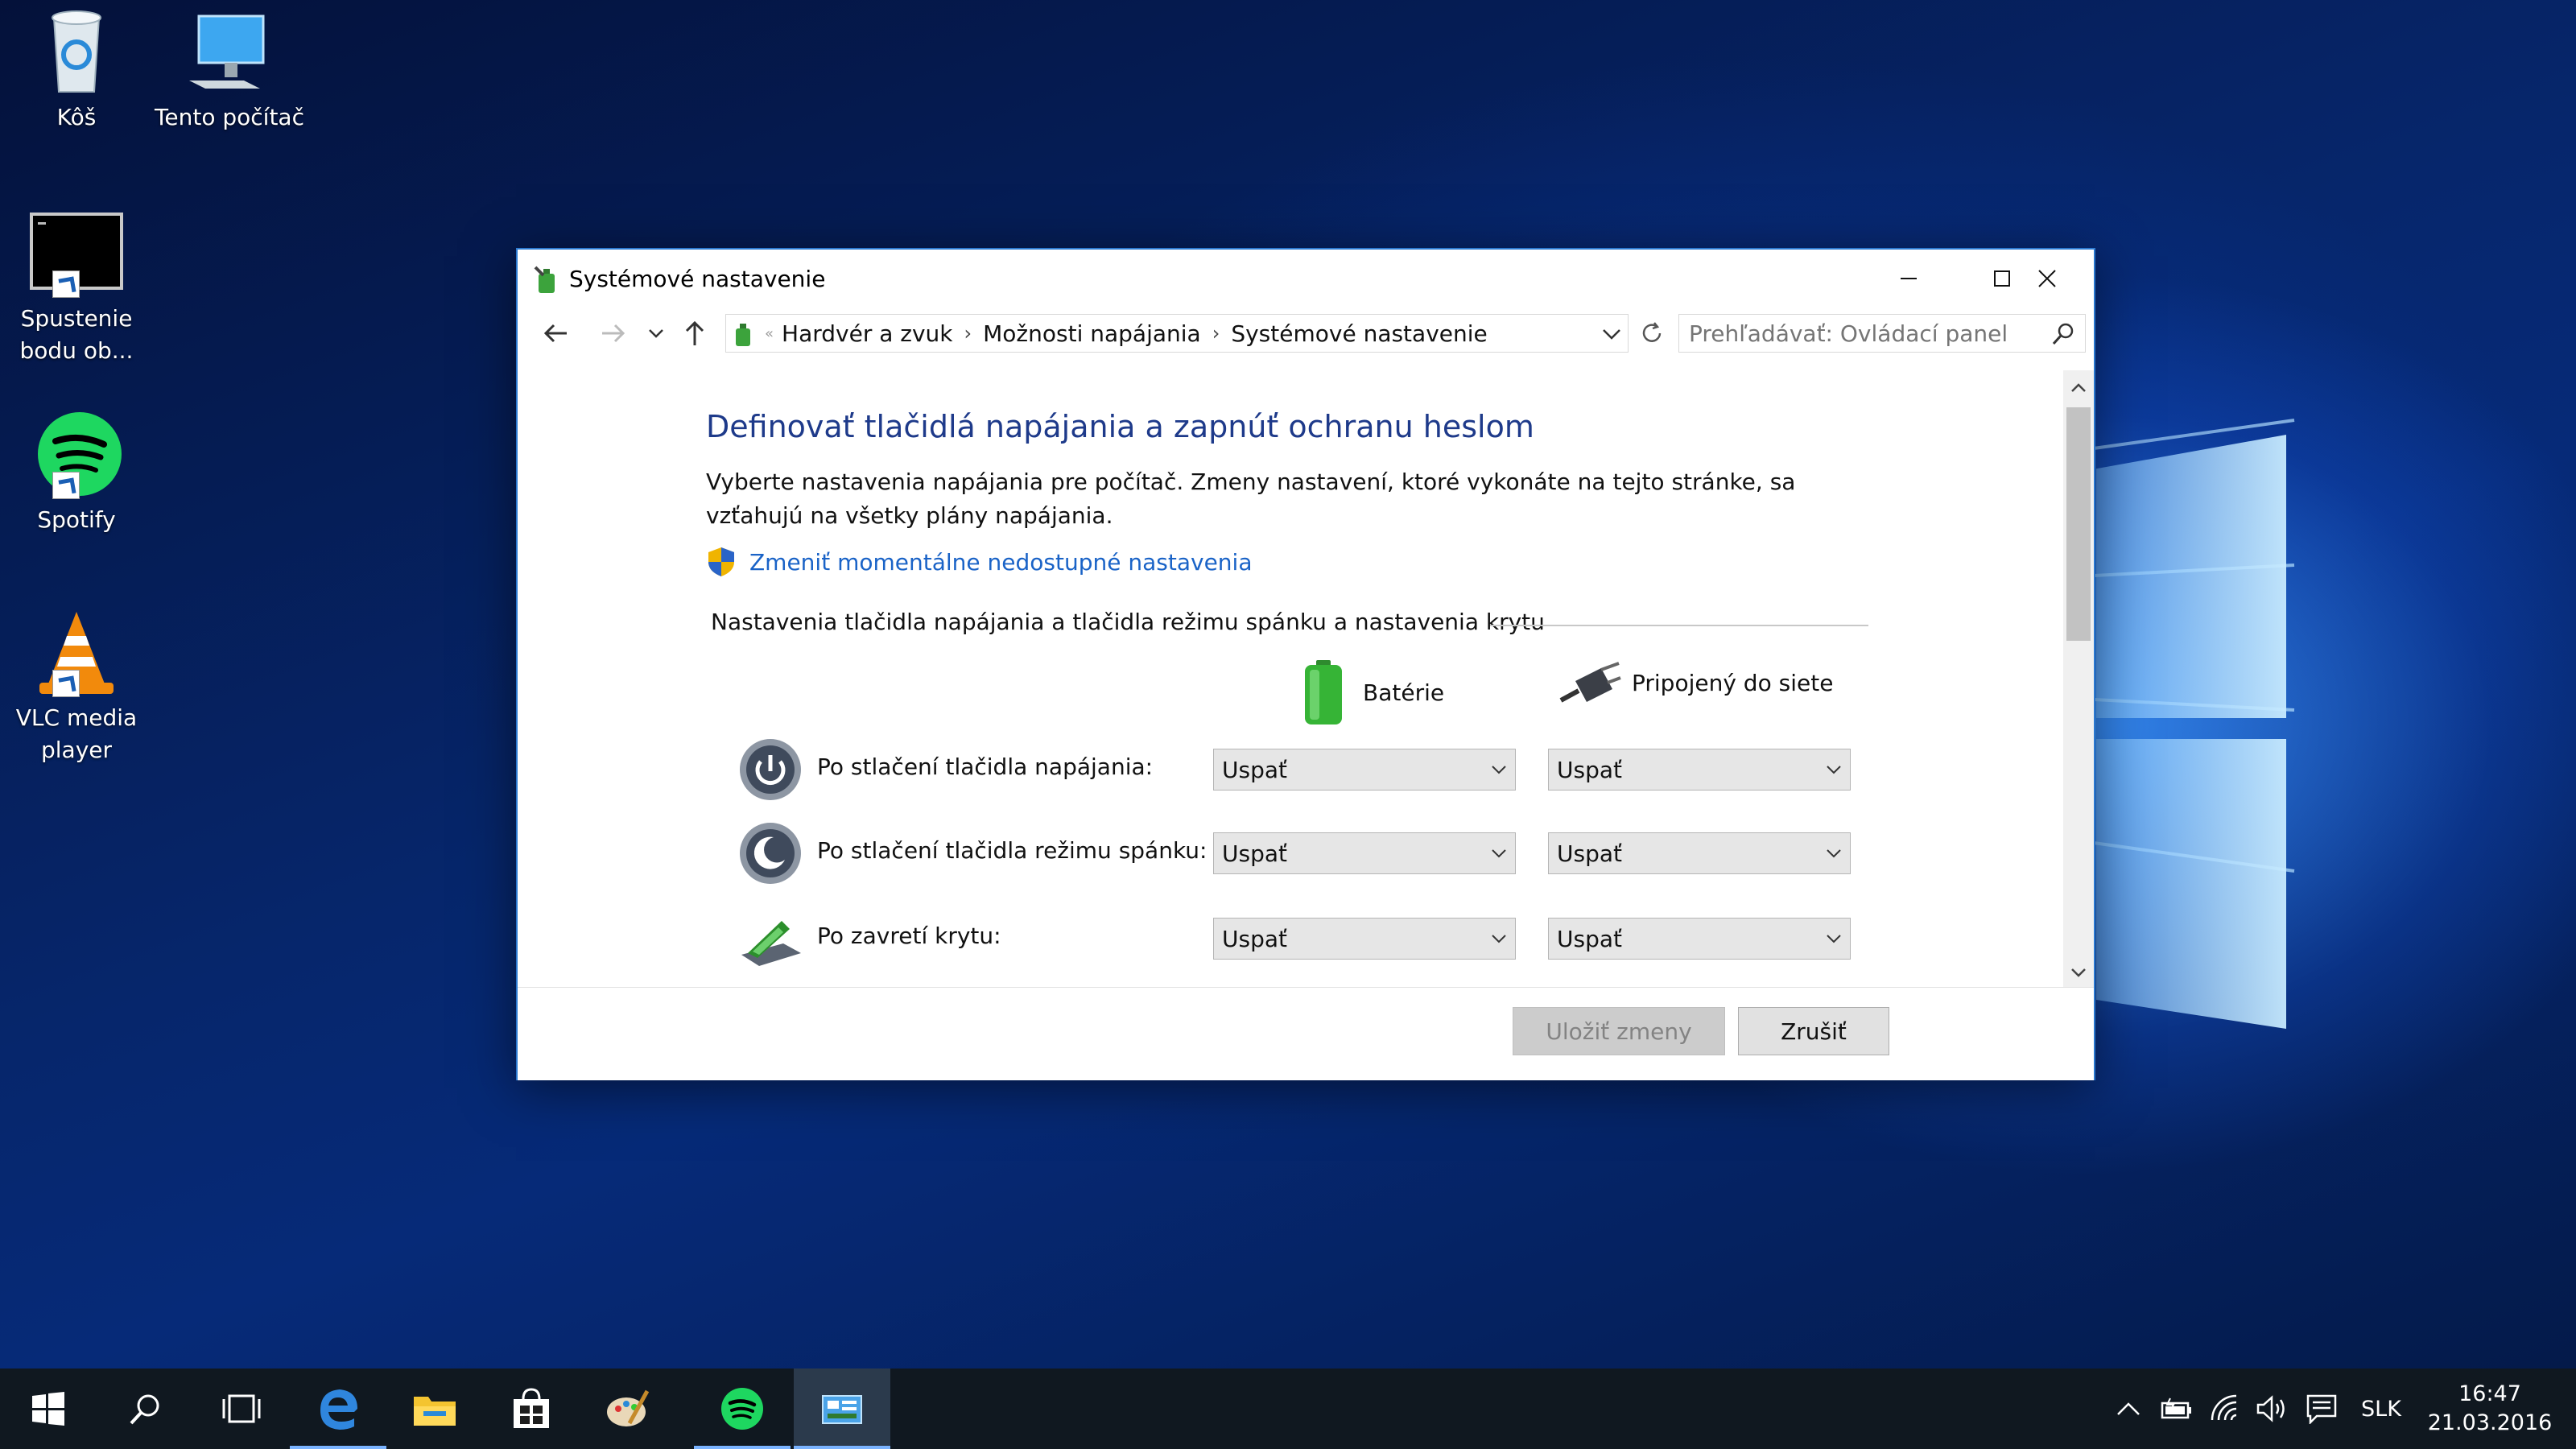 This screenshot has height=1449, width=2576. Describe the element at coordinates (1619, 1031) in the screenshot. I see `save-changes-button: Uložiť zmeny` at that location.